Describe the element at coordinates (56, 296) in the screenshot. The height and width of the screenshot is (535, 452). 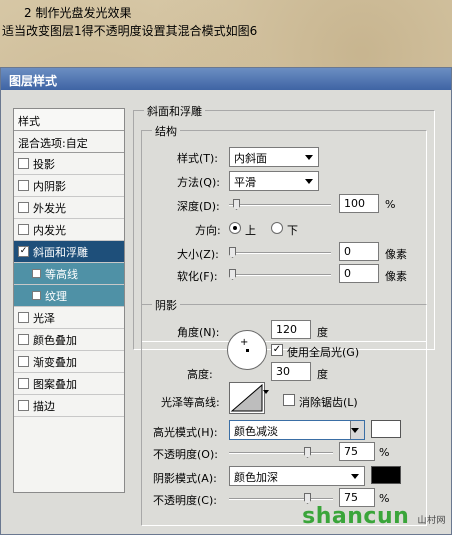
I see `sidebar-item-label: 纹理` at that location.